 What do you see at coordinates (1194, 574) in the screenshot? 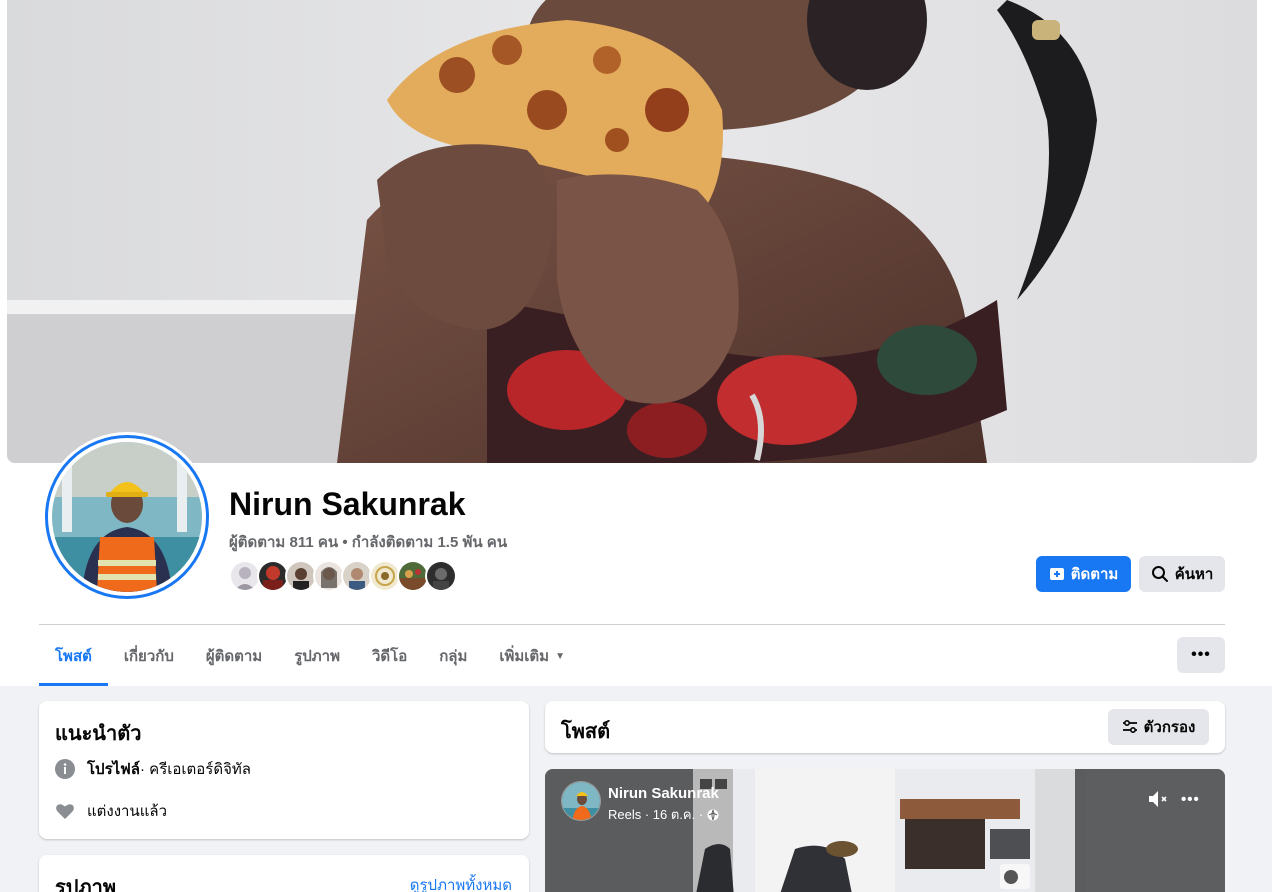
I see `search-label: ค้นหา` at bounding box center [1194, 574].